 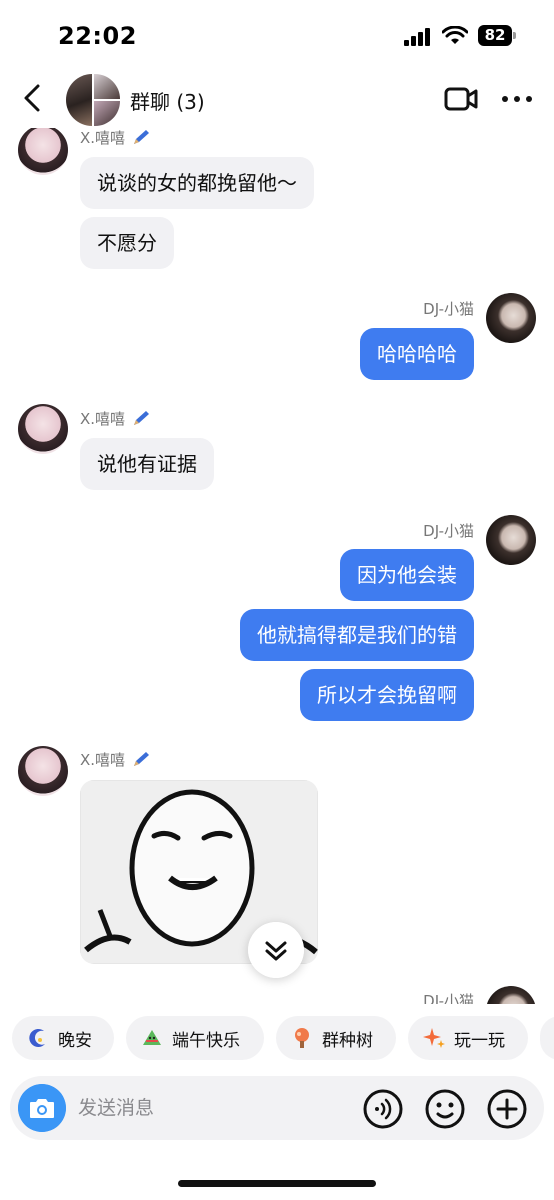 What do you see at coordinates (417, 354) in the screenshot?
I see `message-bubble: 哈哈哈哈` at bounding box center [417, 354].